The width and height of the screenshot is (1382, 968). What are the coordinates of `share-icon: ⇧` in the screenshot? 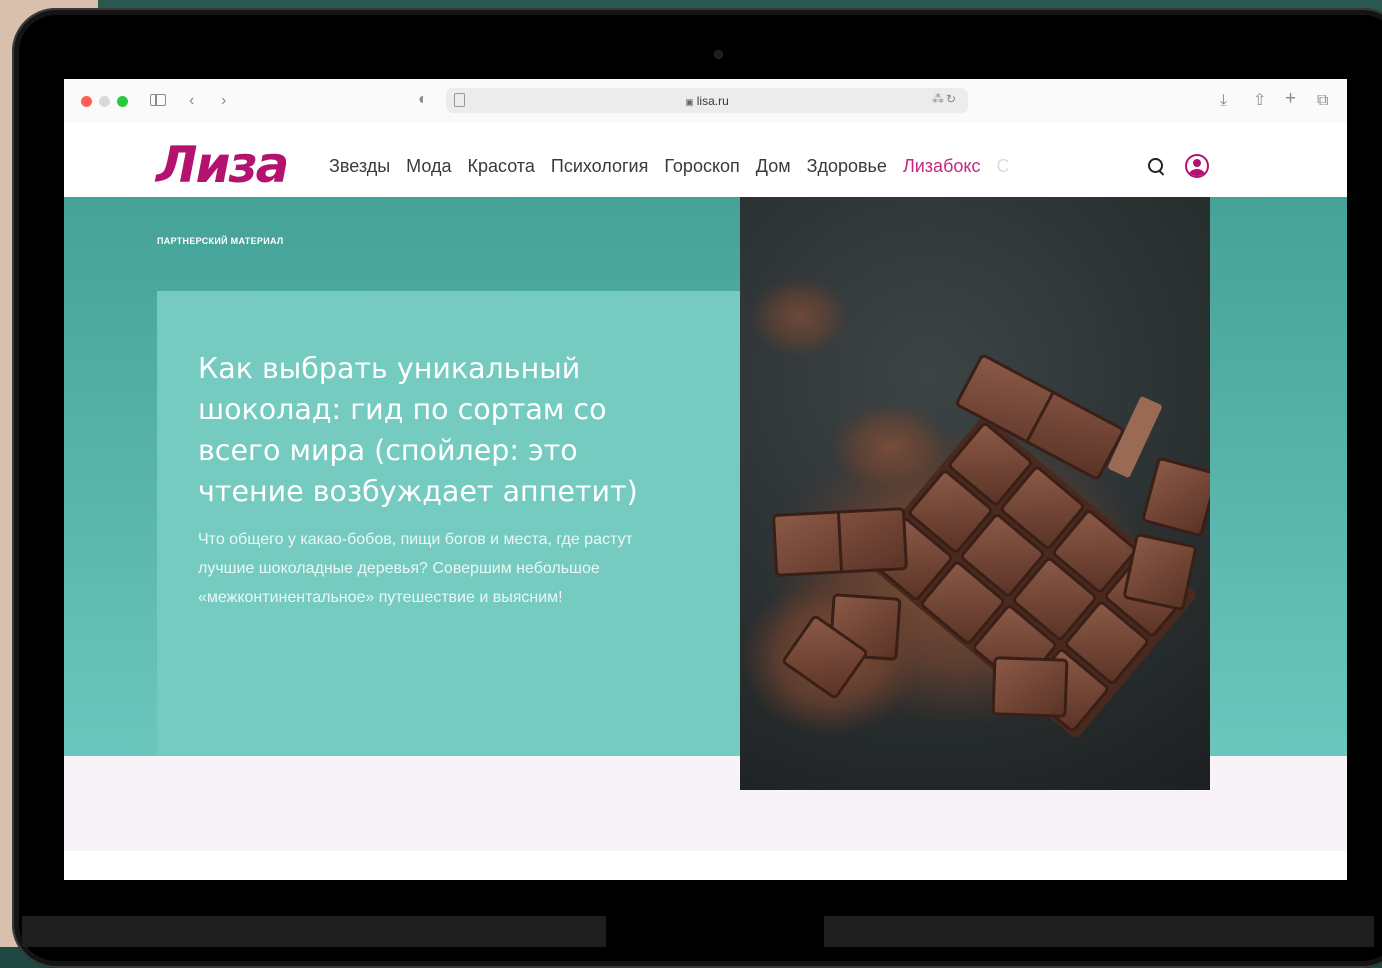 It's located at (1259, 101).